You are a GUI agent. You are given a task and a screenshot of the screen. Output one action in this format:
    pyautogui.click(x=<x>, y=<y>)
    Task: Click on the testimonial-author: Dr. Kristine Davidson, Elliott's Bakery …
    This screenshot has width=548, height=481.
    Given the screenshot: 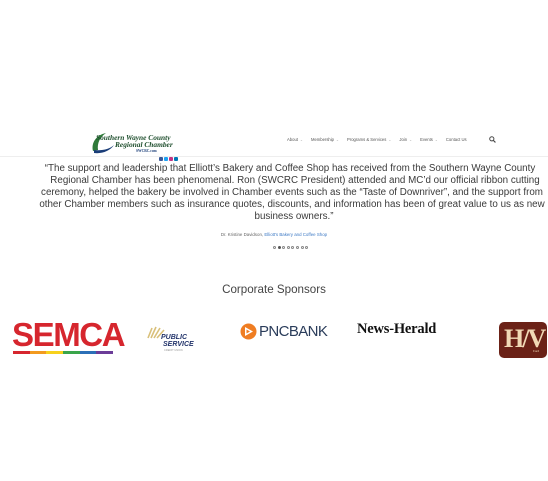 What is the action you would take?
    pyautogui.click(x=274, y=234)
    